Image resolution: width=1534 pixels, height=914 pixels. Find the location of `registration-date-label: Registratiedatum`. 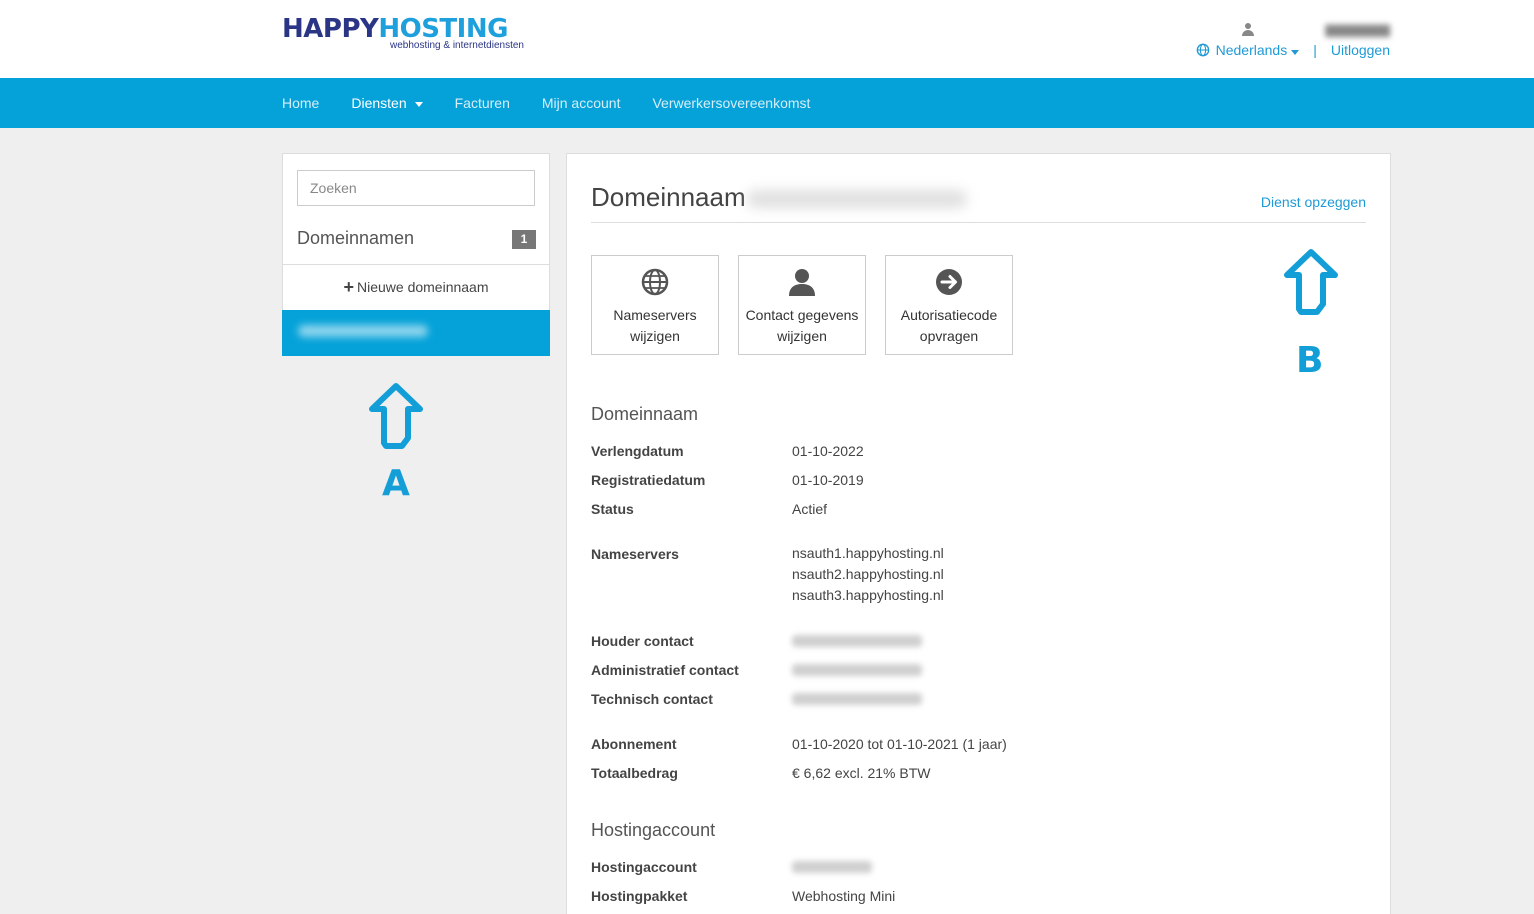

registration-date-label: Registratiedatum is located at coordinates (648, 480).